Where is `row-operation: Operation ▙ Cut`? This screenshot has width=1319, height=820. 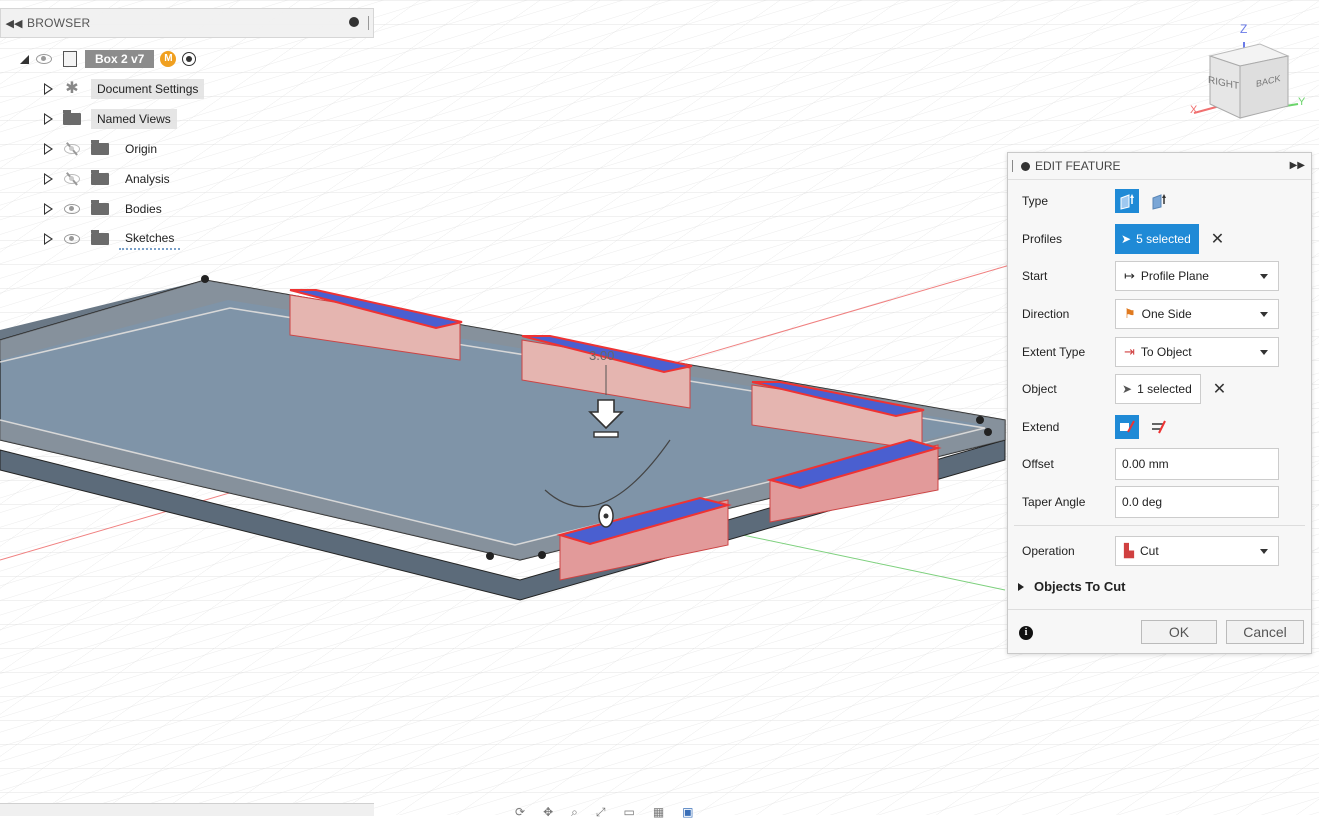 row-operation: Operation ▙ Cut is located at coordinates (1159, 551).